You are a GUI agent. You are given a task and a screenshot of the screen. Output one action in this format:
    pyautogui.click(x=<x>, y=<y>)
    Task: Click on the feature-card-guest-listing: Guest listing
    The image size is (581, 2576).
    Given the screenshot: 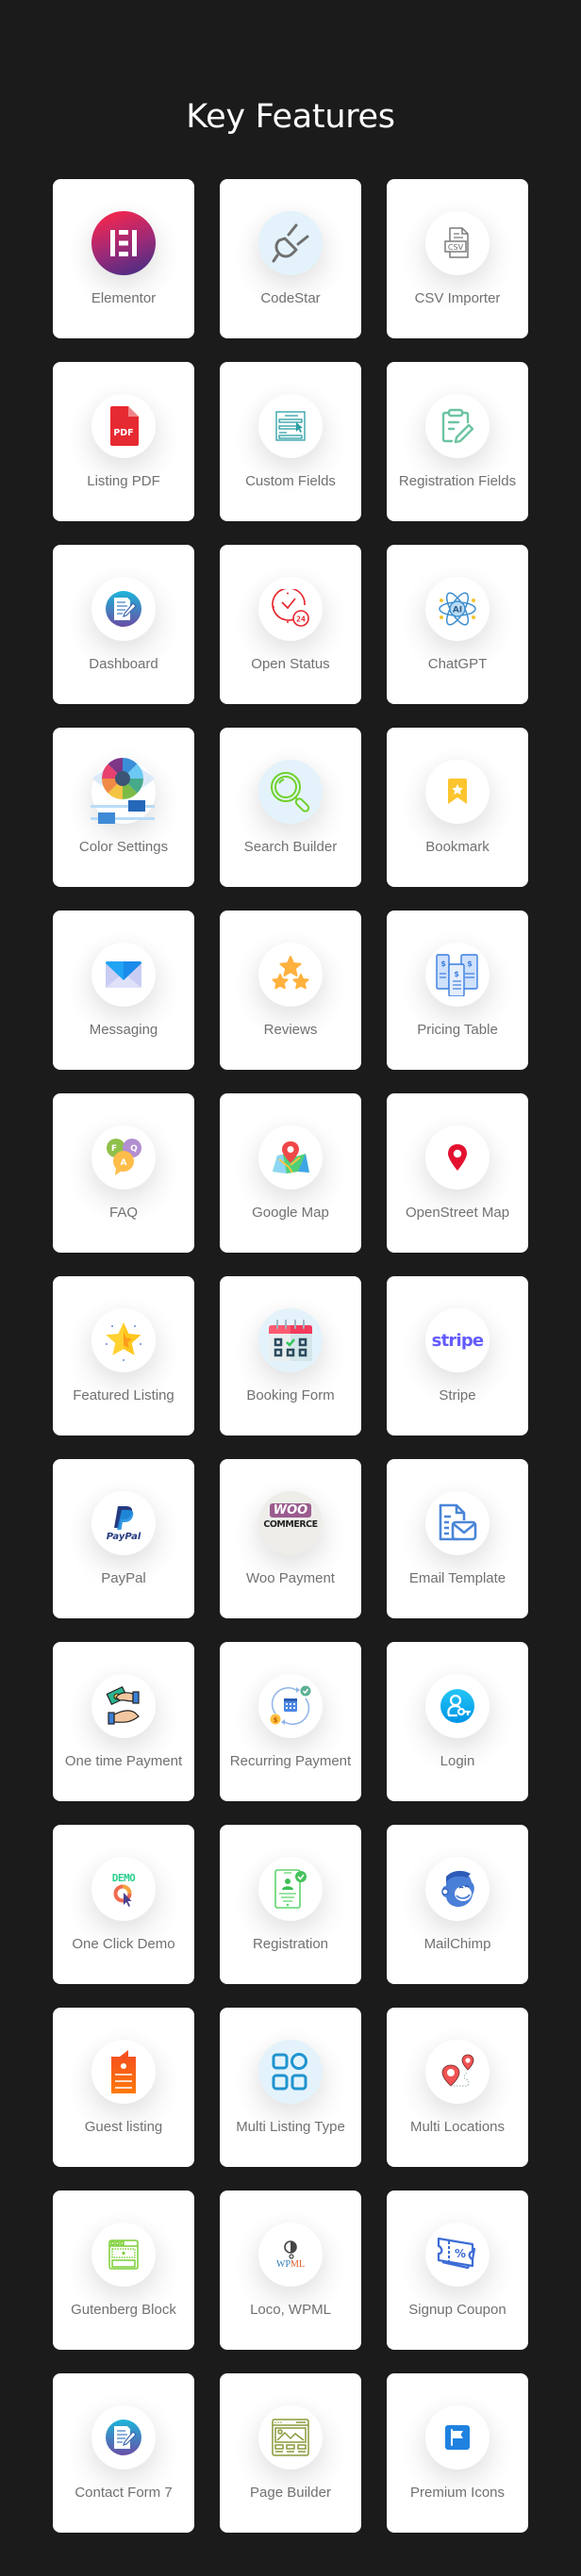 What is the action you would take?
    pyautogui.click(x=124, y=2087)
    